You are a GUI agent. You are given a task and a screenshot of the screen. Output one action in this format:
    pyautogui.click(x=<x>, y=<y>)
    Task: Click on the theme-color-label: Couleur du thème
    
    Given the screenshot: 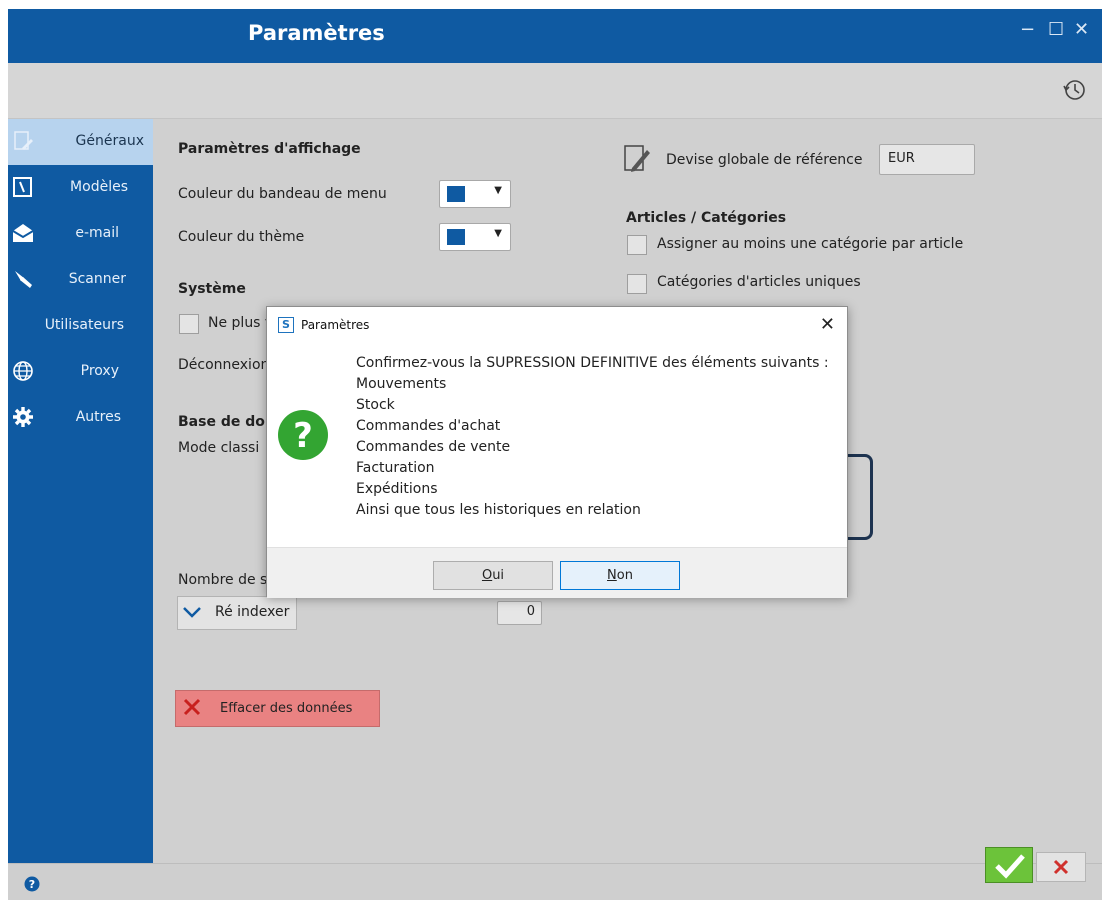 What is the action you would take?
    pyautogui.click(x=241, y=237)
    